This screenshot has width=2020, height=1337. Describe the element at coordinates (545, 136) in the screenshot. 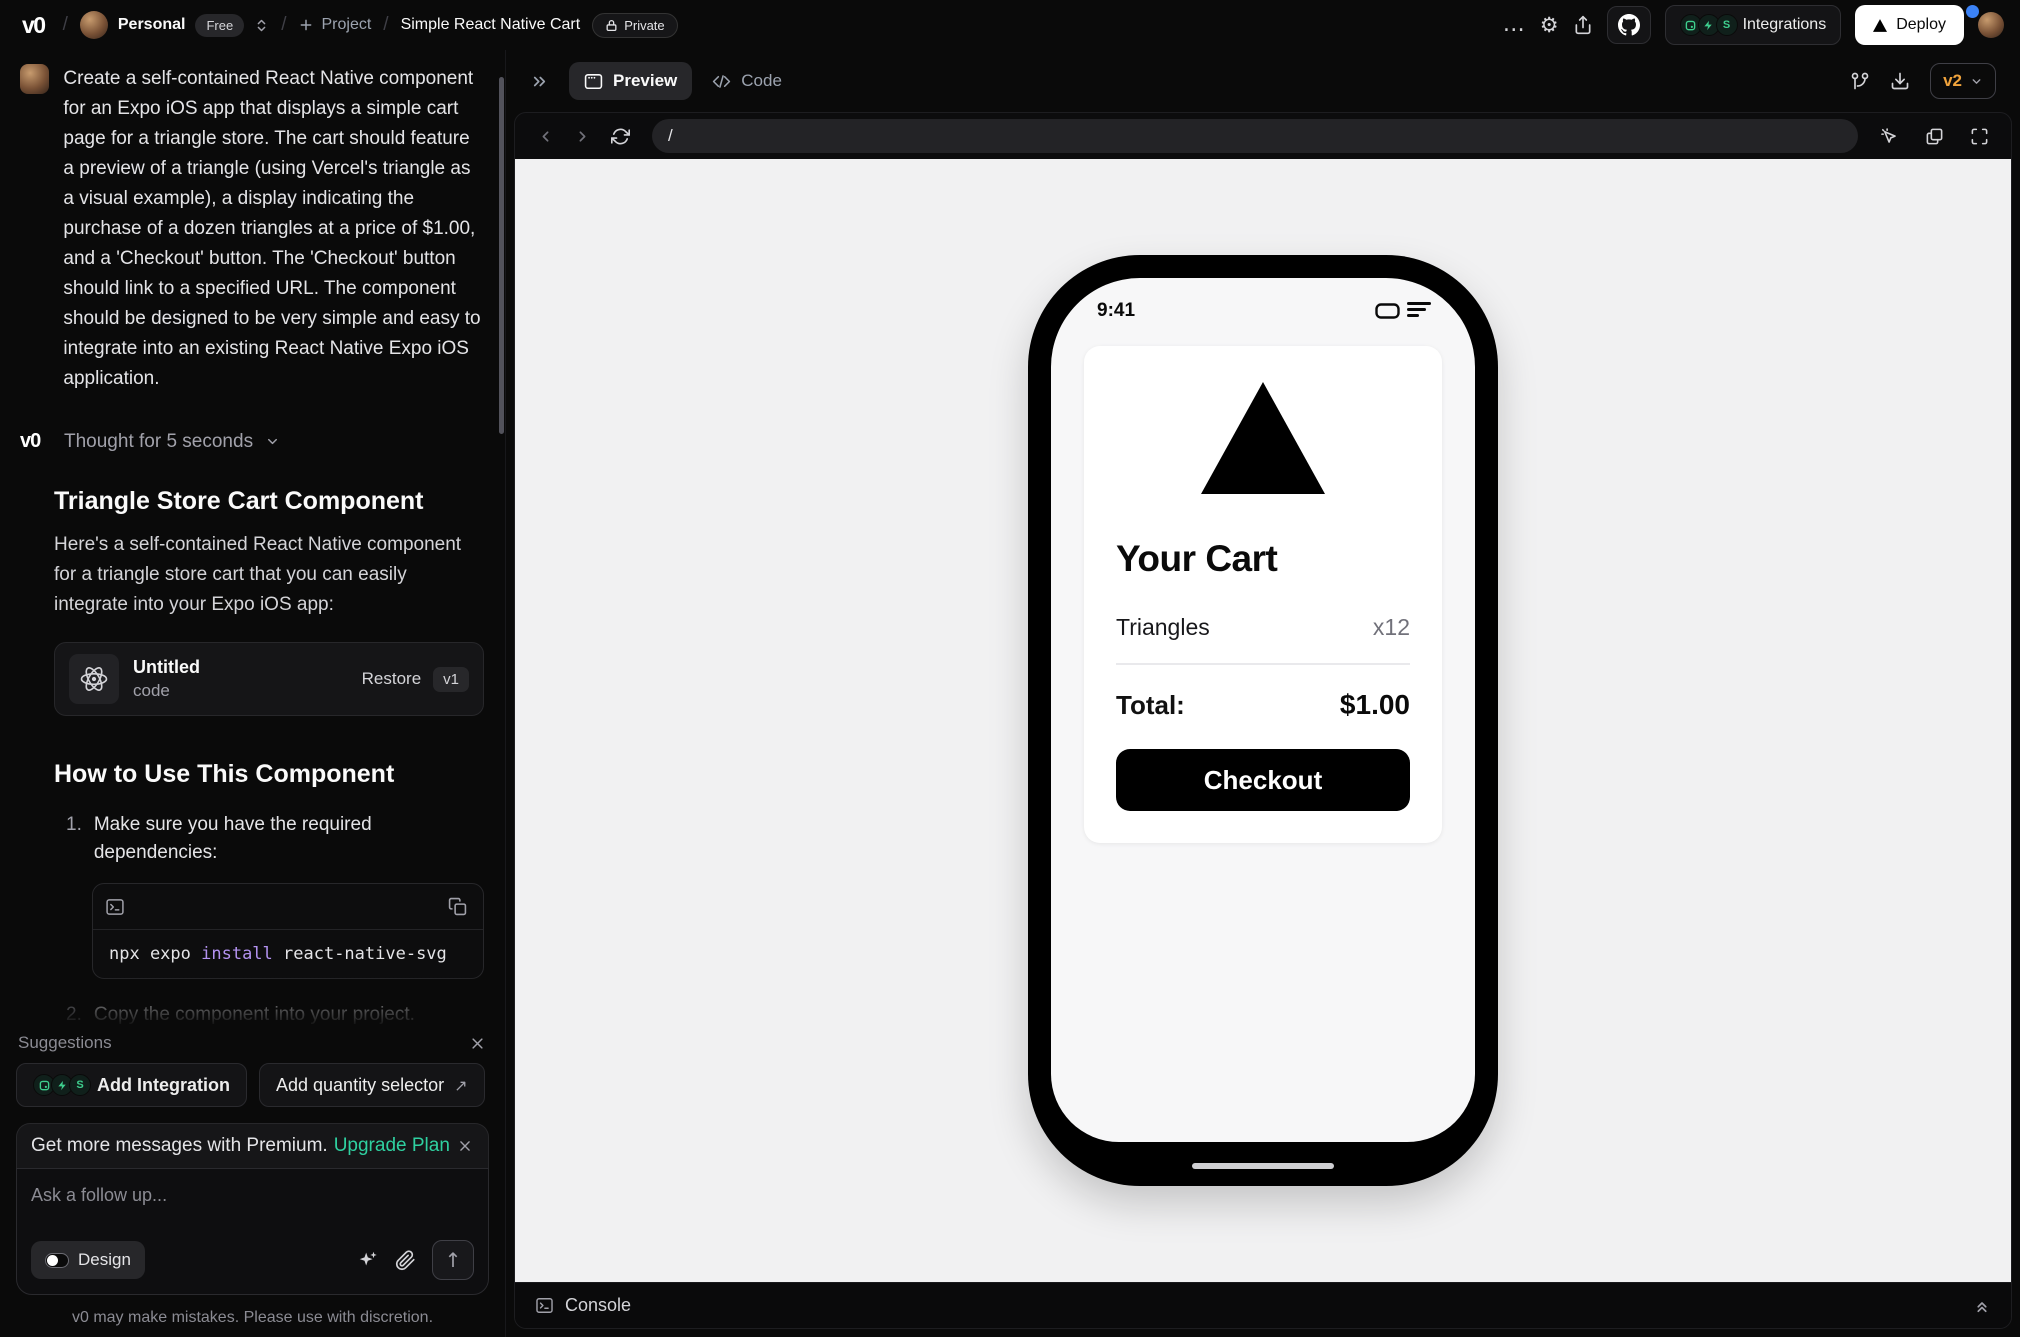

I see `back-button` at that location.